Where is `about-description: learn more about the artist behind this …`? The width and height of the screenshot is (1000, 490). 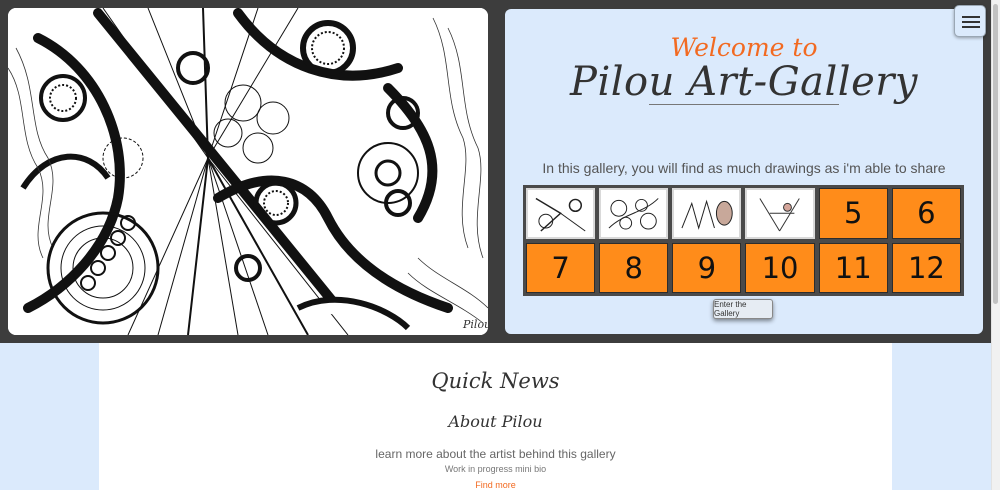
about-description: learn more about the artist behind this … is located at coordinates (495, 454).